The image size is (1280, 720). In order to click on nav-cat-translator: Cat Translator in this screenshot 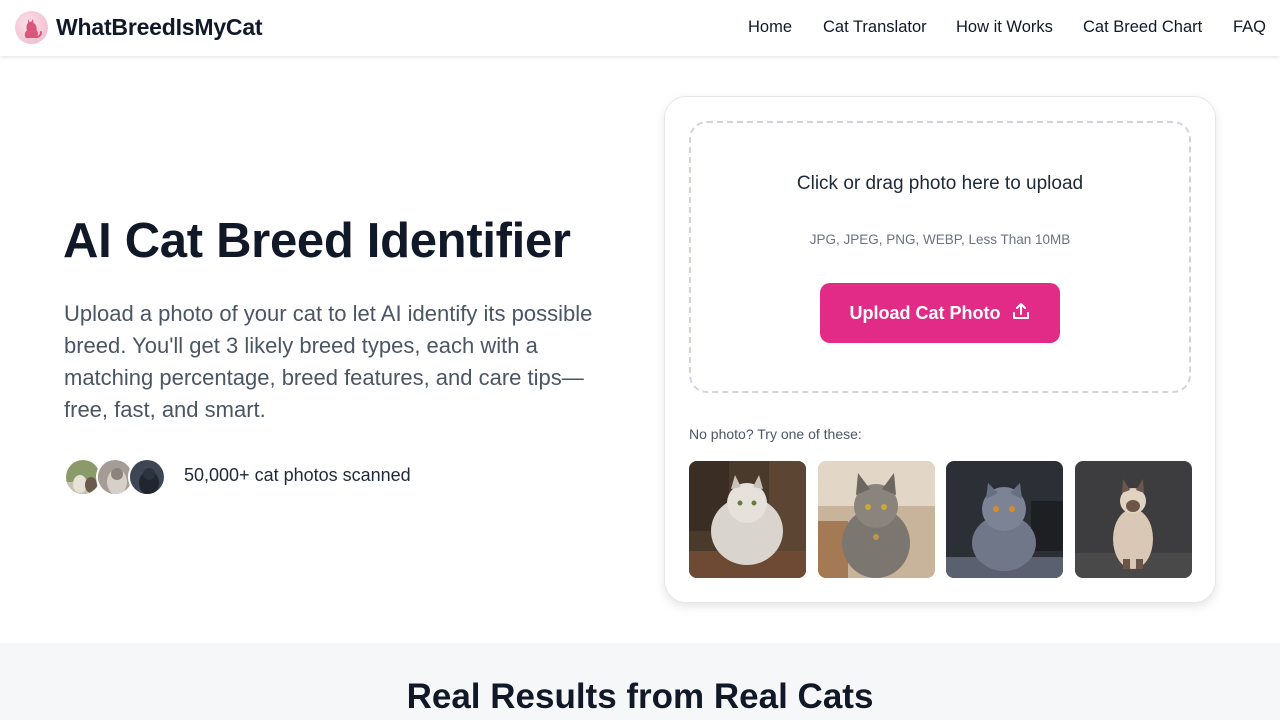, I will do `click(875, 27)`.